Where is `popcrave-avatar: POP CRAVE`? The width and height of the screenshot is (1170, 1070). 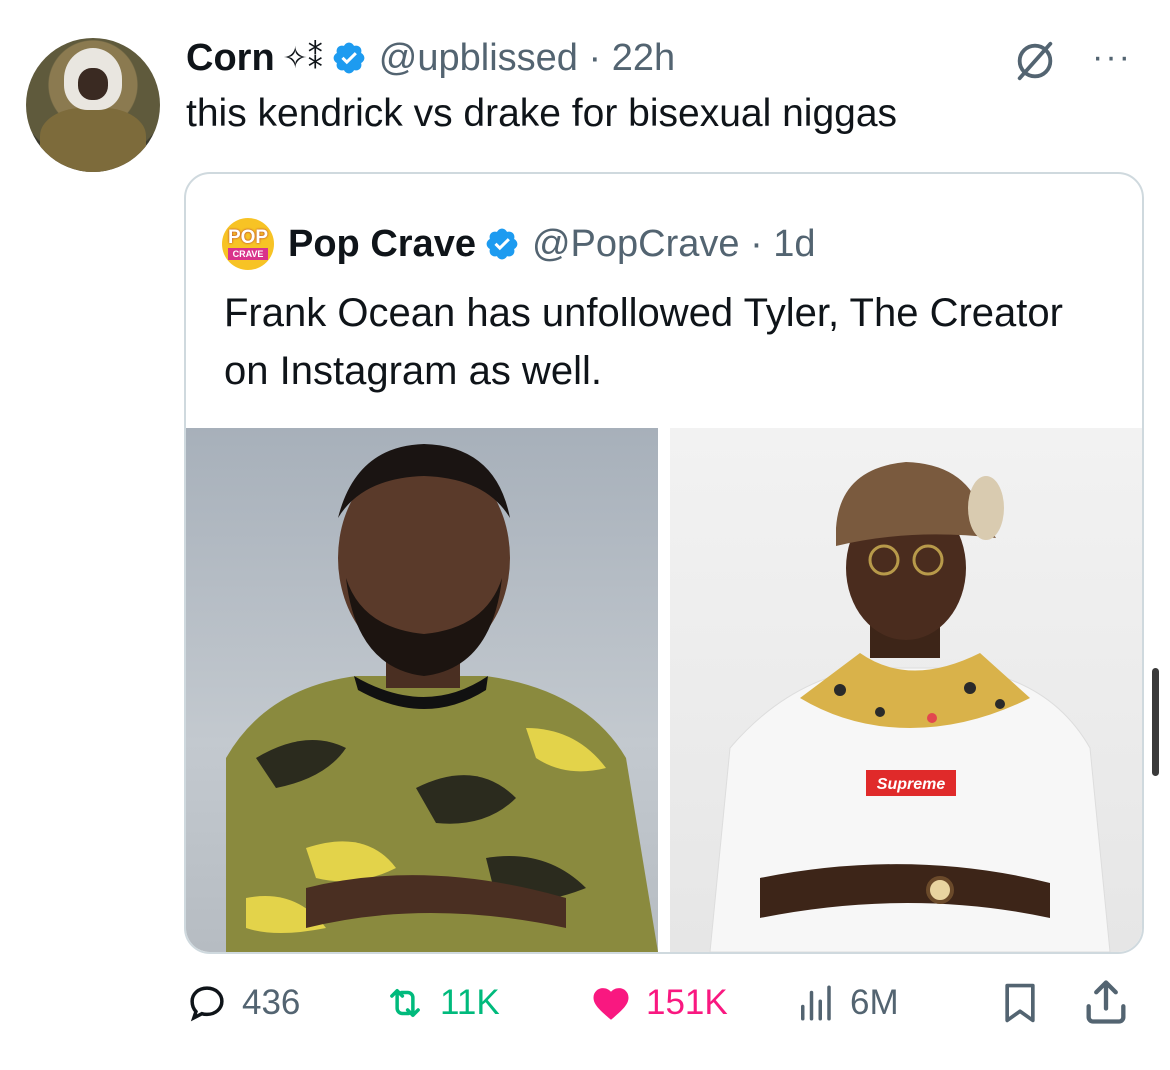
popcrave-avatar: POP CRAVE is located at coordinates (248, 244).